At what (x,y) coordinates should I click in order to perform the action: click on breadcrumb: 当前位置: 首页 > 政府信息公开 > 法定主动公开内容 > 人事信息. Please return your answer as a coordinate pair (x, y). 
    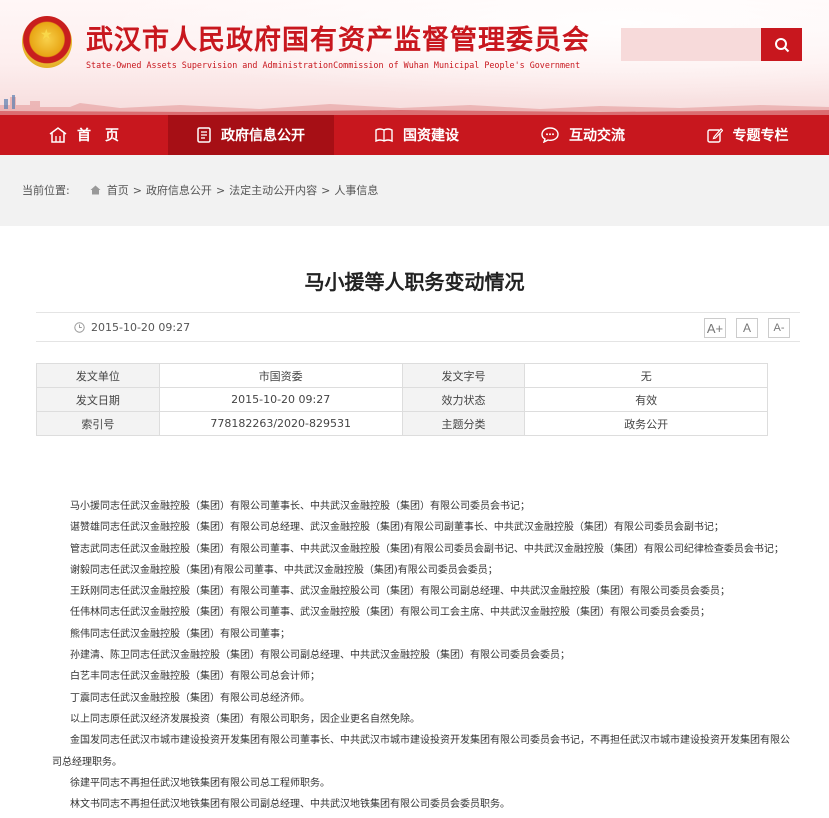
    Looking at the image, I should click on (414, 190).